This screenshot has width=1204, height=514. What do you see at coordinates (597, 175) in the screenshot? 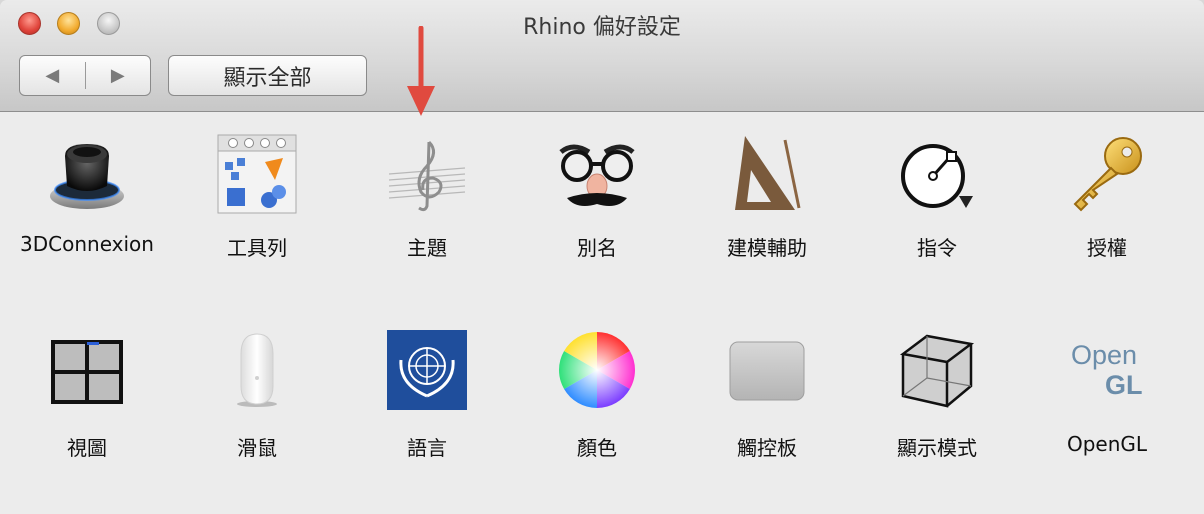
I see `groucho-glasses-icon` at bounding box center [597, 175].